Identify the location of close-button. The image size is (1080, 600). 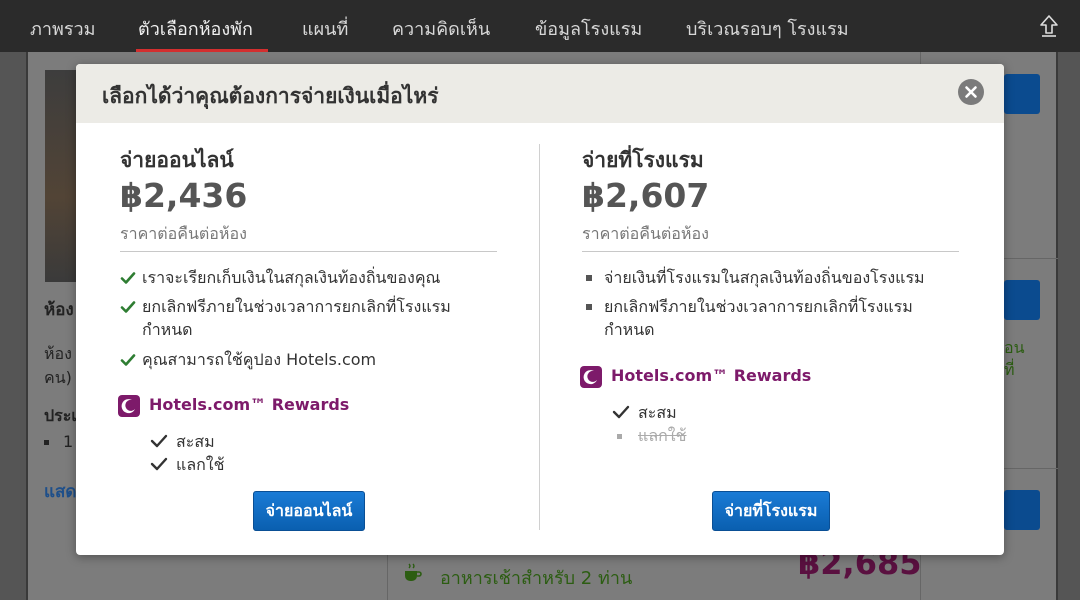
(971, 92).